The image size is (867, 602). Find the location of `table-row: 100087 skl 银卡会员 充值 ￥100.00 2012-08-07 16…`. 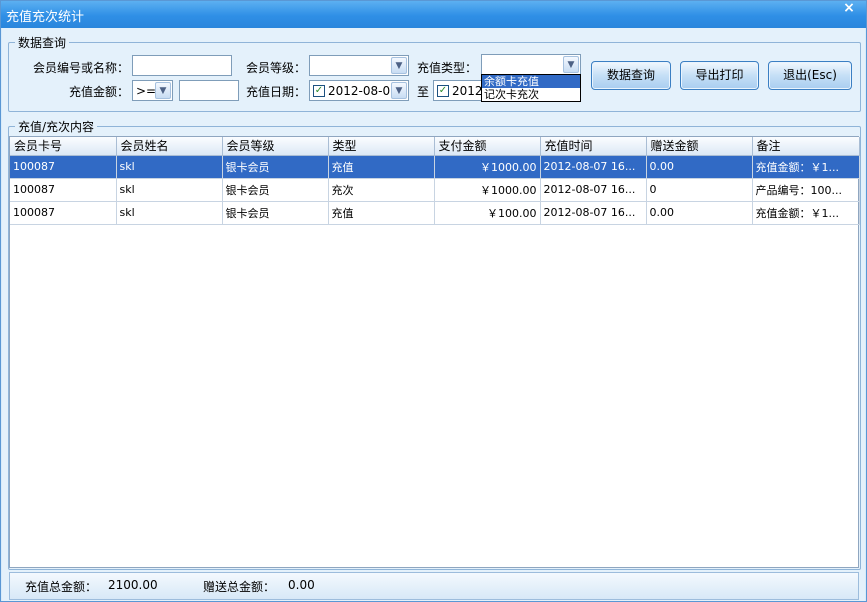

table-row: 100087 skl 银卡会员 充值 ￥100.00 2012-08-07 16… is located at coordinates (435, 213).